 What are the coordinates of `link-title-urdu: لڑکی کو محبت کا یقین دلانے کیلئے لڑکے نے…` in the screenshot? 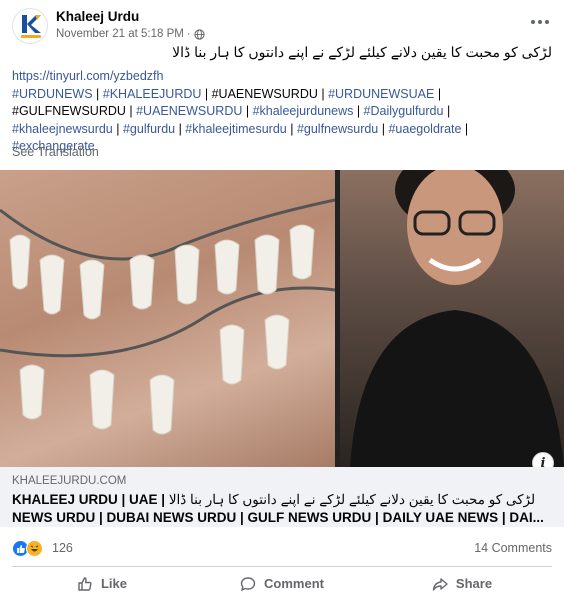 It's located at (352, 499).